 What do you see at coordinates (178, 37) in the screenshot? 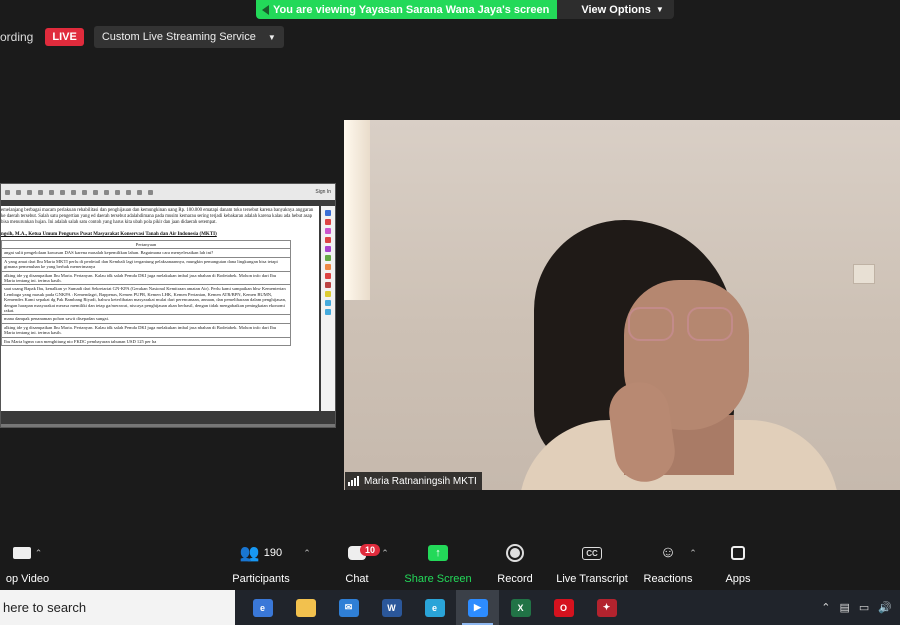
I see `streaming-service-label: Custom Live Streaming Service` at bounding box center [178, 37].